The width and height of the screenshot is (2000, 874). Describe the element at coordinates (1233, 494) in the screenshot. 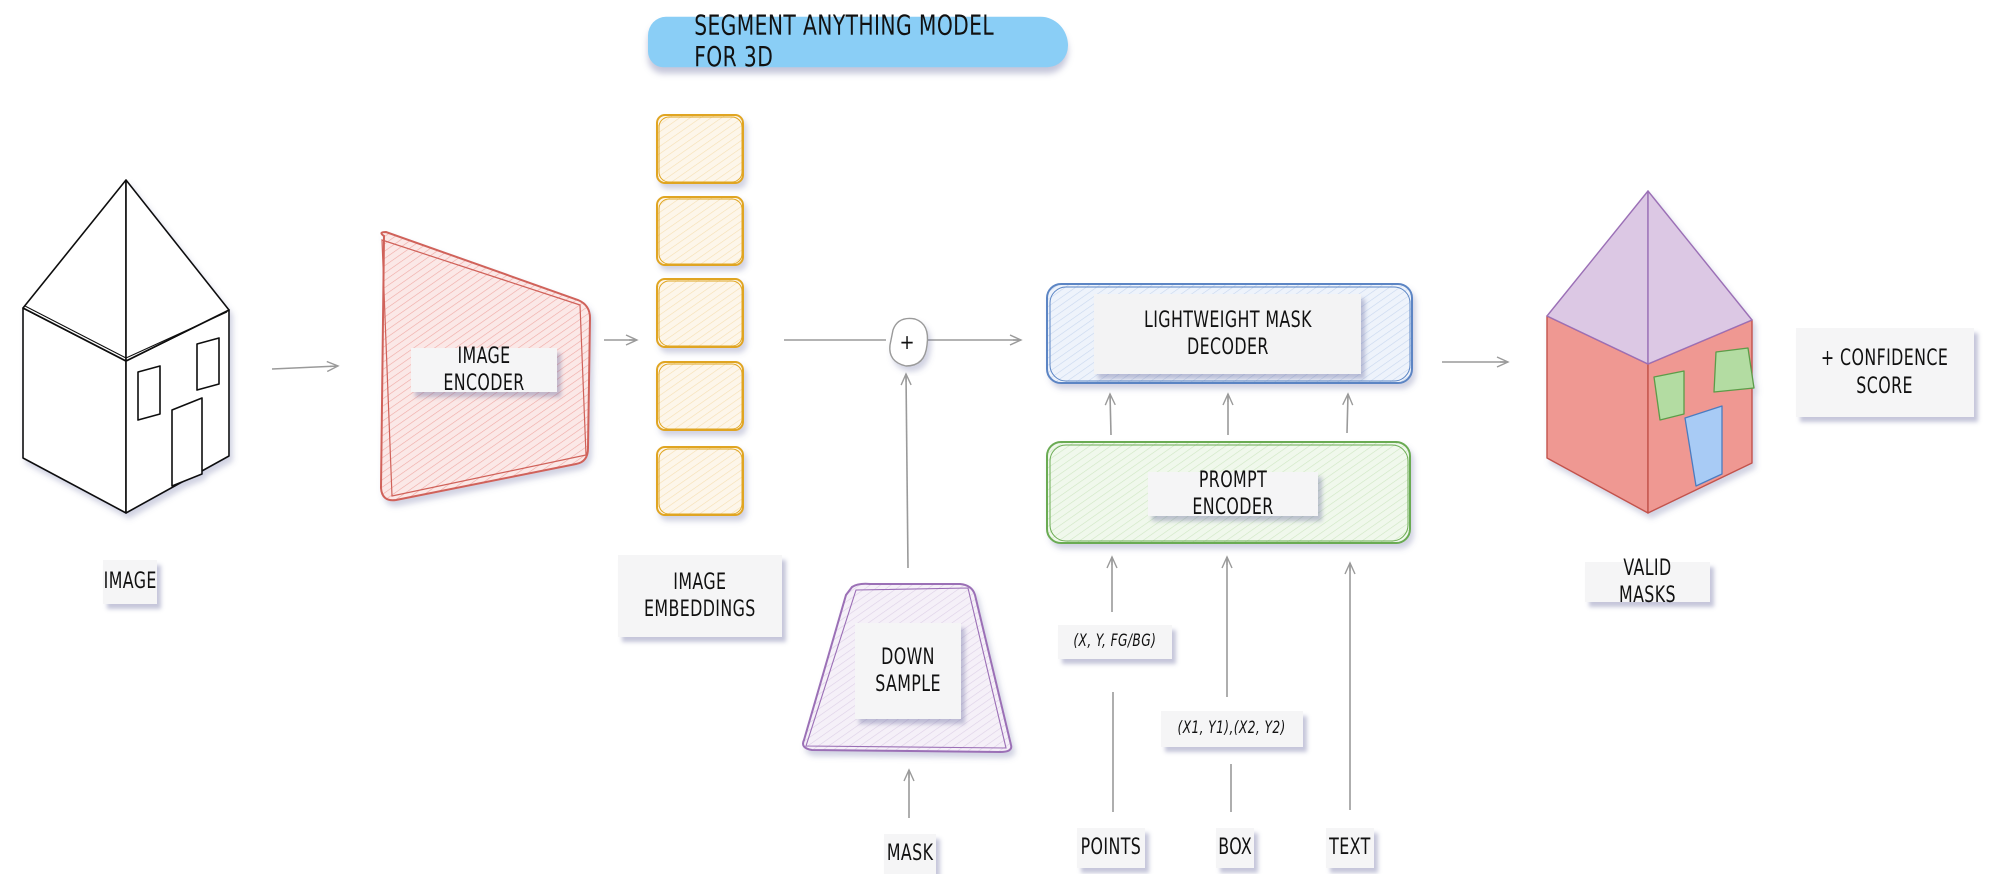

I see `label-prompt-encoder: PROMPT ENCODER` at that location.